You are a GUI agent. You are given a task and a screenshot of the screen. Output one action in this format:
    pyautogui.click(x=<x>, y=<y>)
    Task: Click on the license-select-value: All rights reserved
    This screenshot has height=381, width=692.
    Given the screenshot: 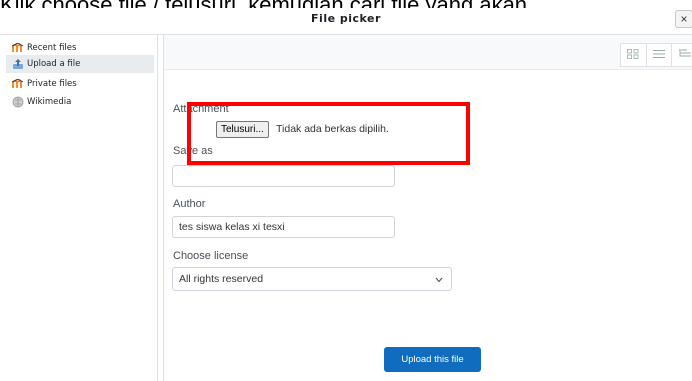 What is the action you would take?
    pyautogui.click(x=221, y=279)
    